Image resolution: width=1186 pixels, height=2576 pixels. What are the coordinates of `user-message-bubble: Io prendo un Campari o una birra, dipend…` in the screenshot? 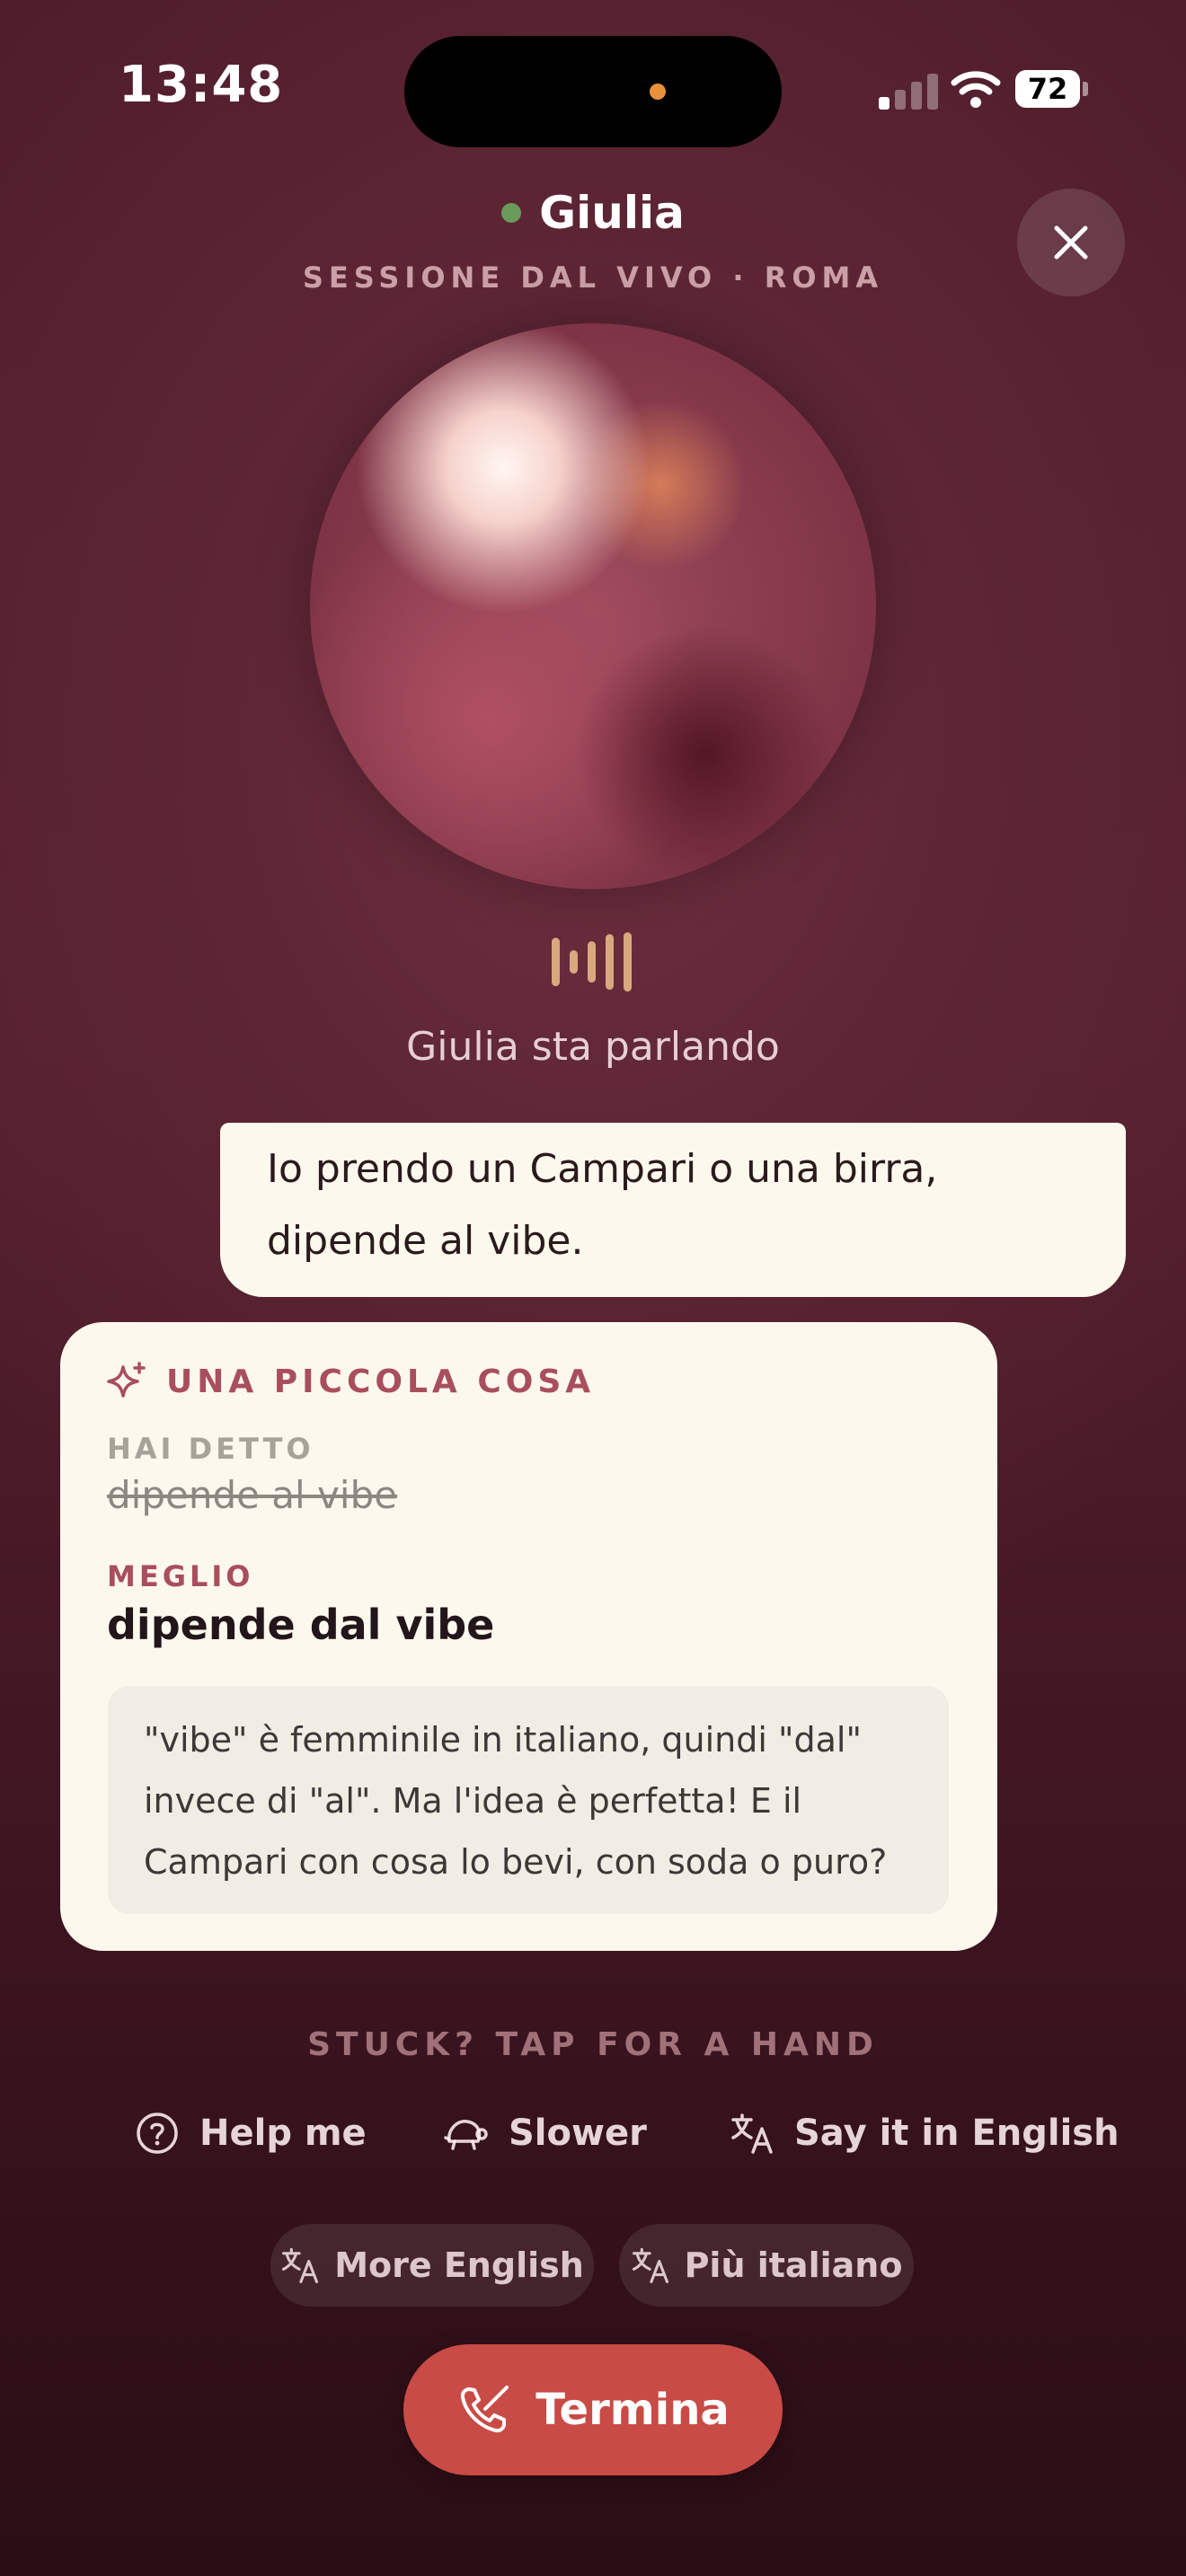 It's located at (673, 1210).